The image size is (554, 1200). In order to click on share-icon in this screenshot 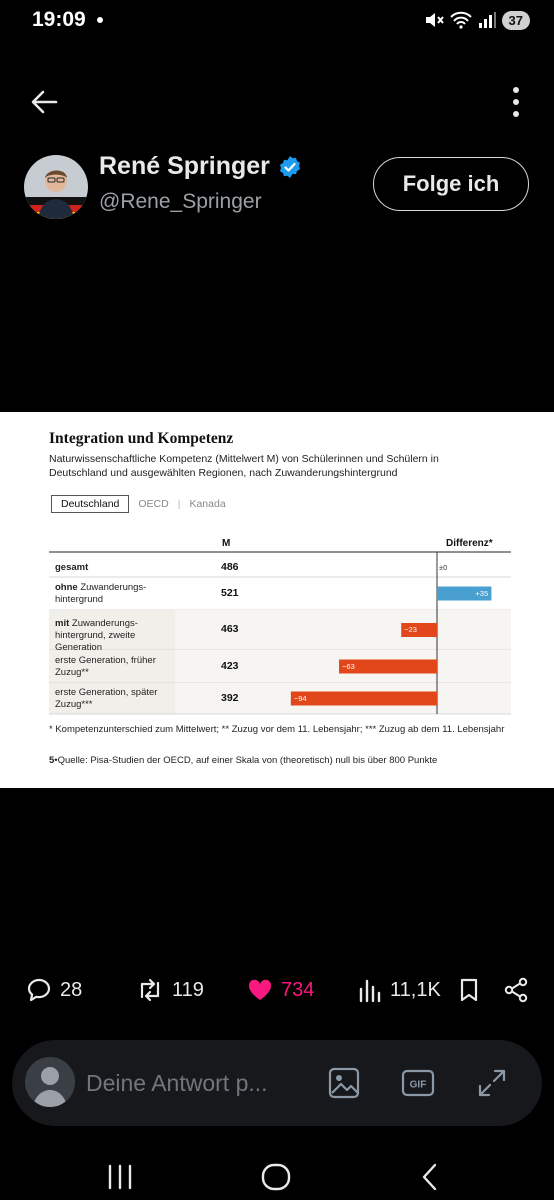, I will do `click(516, 990)`.